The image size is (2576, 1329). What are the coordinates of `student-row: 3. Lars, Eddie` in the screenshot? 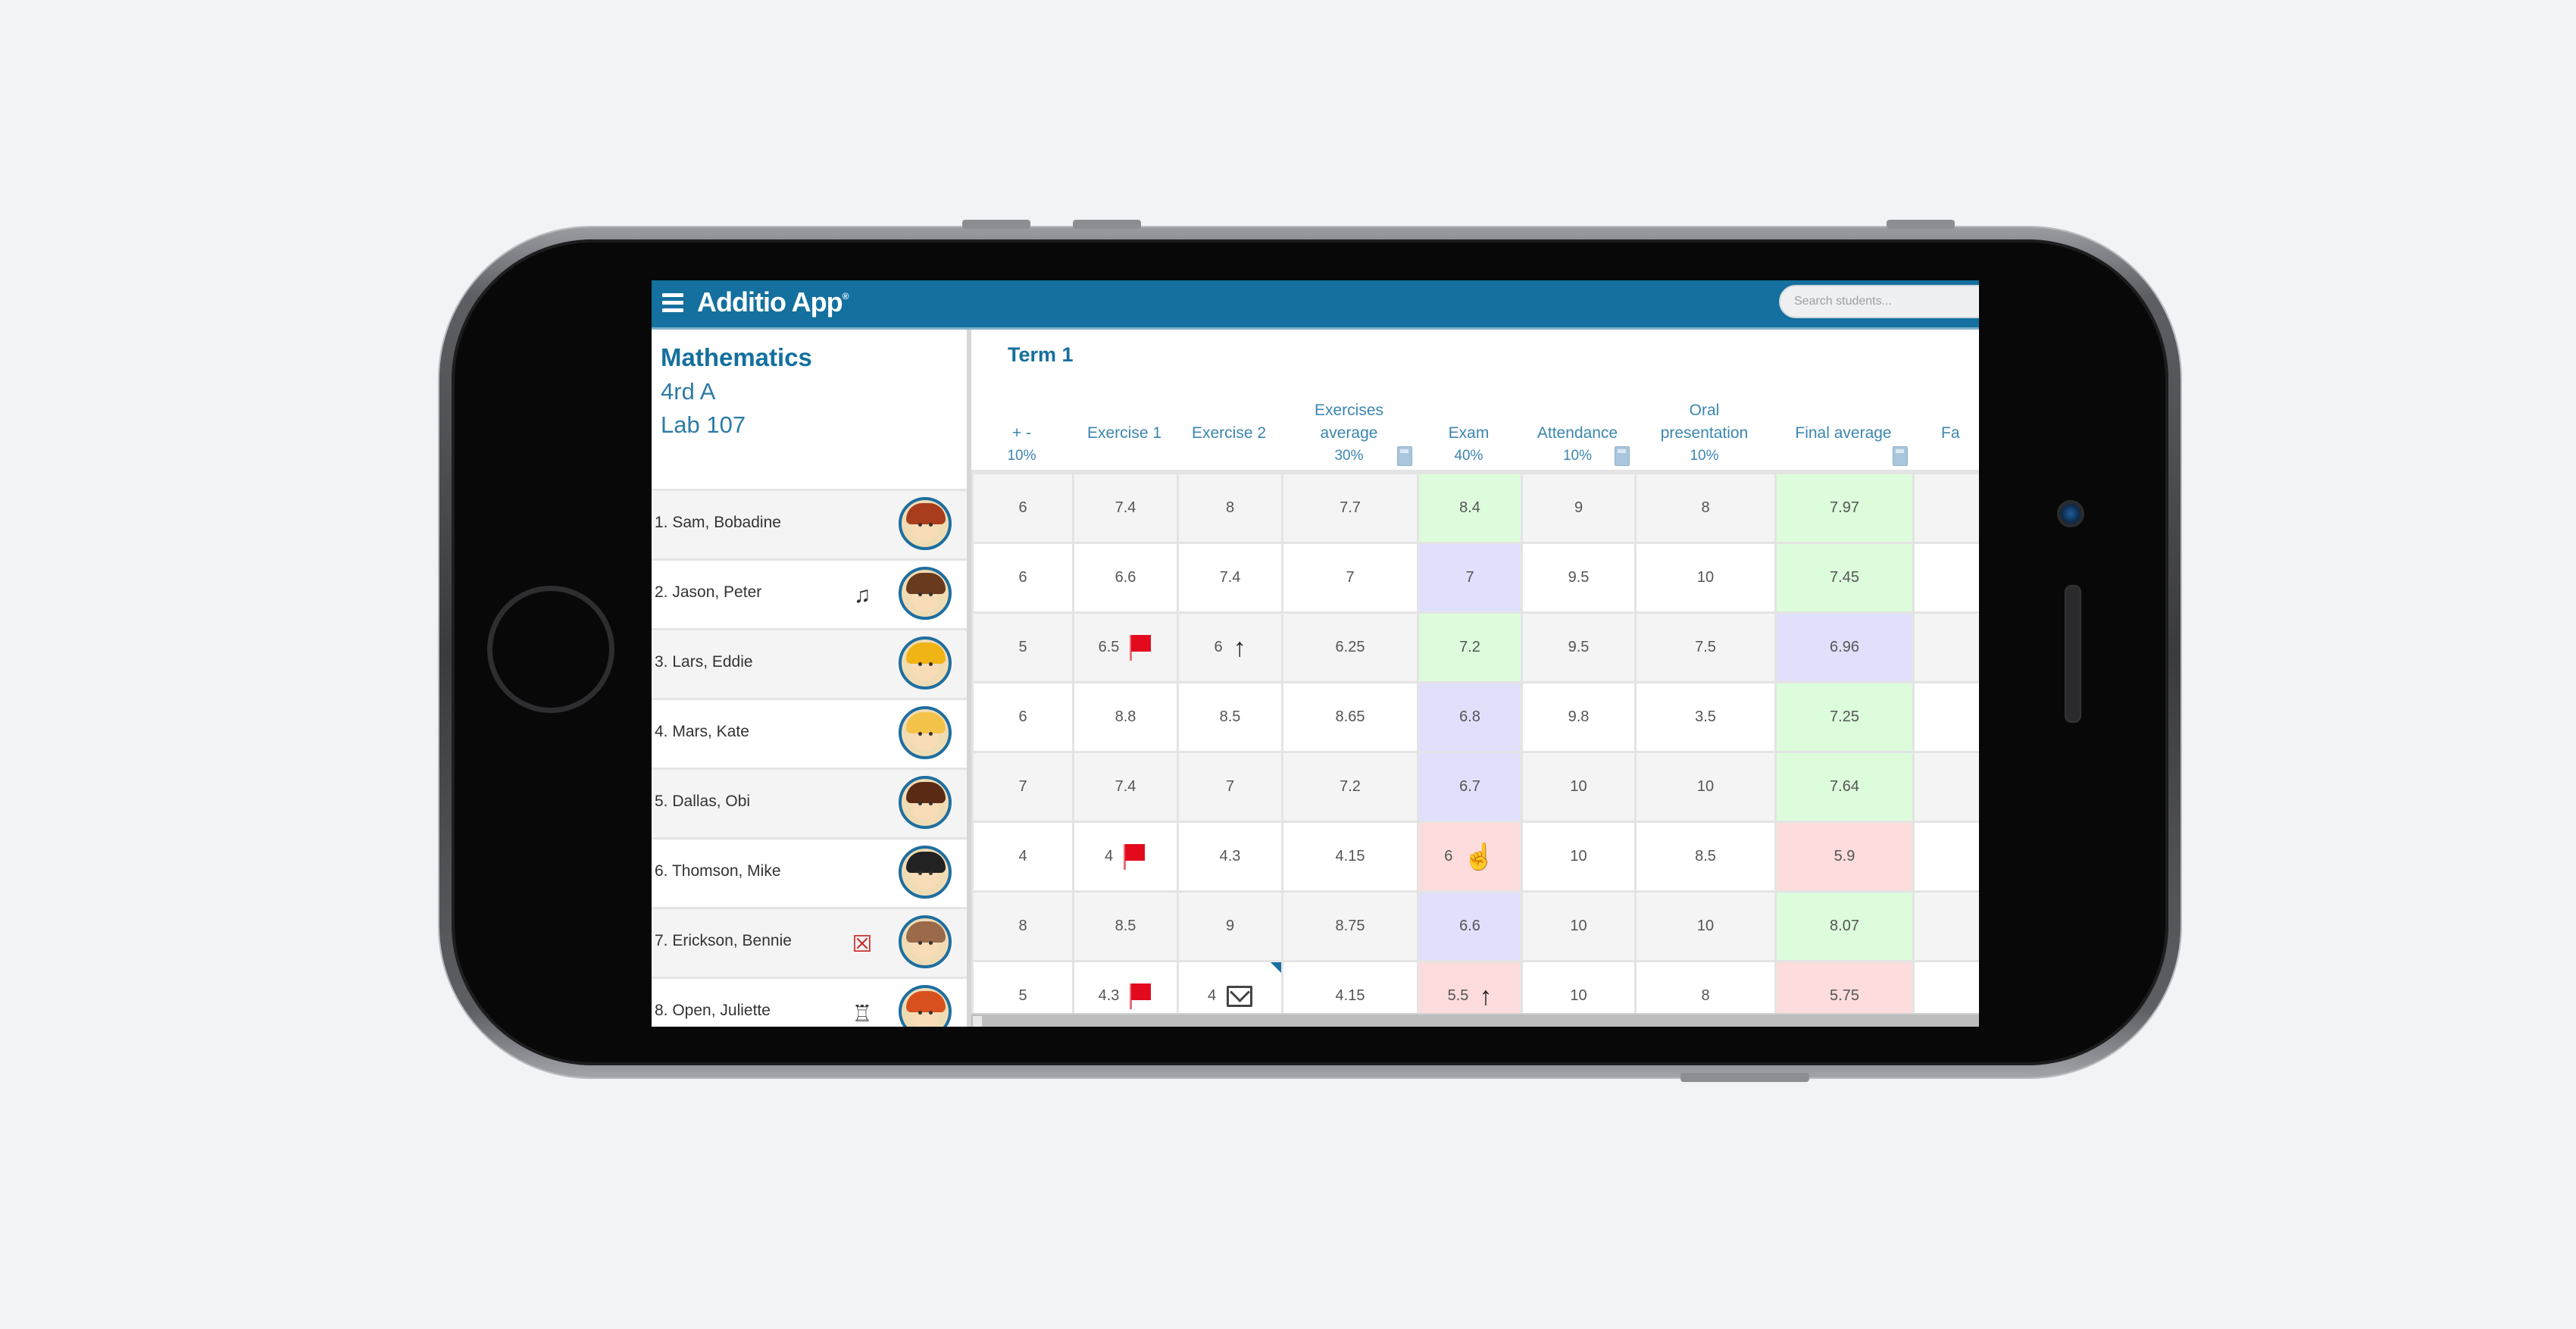 It's located at (809, 663).